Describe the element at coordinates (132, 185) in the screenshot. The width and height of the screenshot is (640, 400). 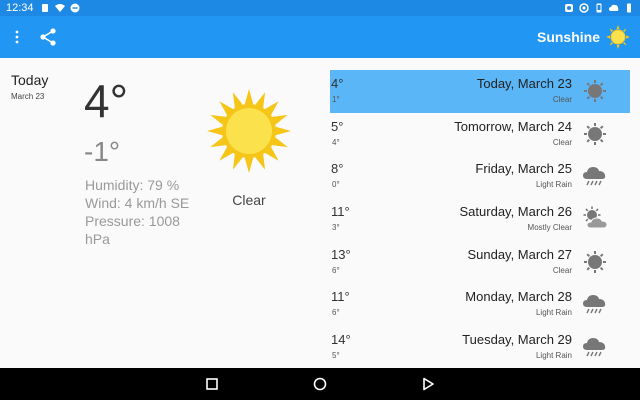
I see `humidity-text: Humidity: 79 %` at that location.